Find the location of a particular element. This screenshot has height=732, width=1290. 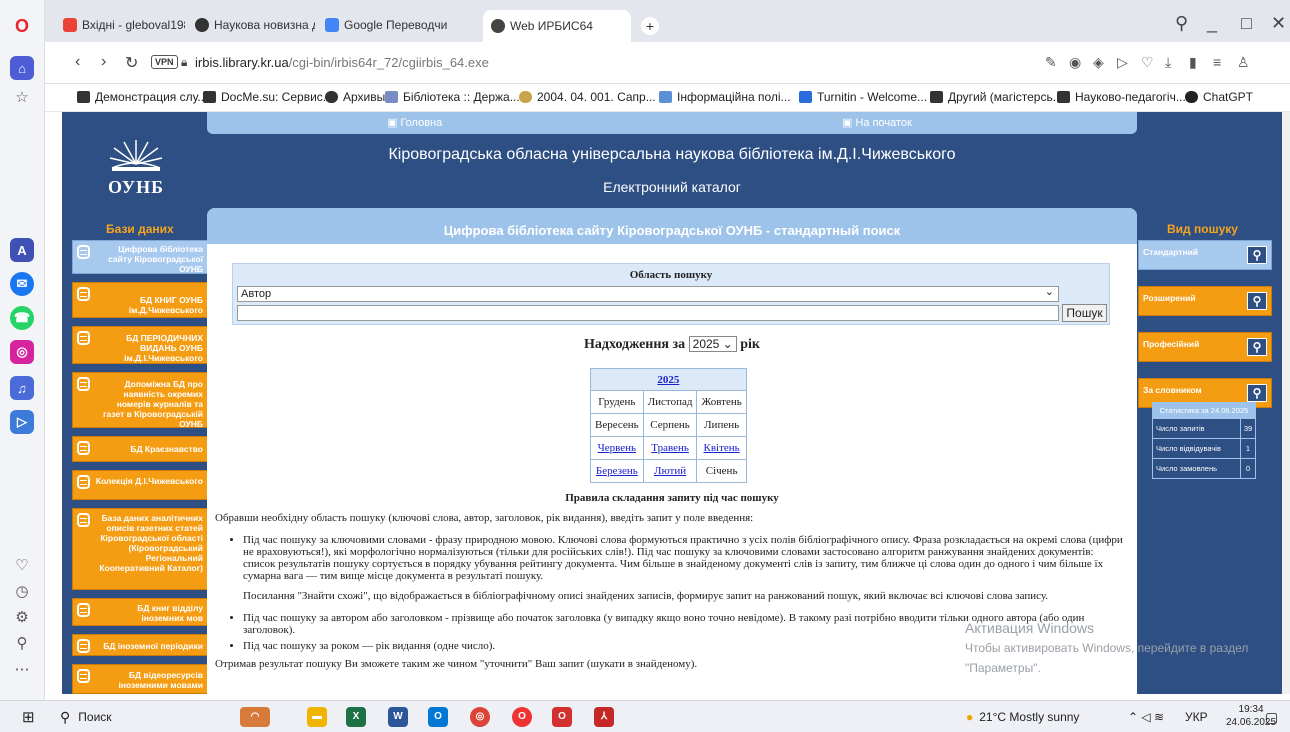

shield-icon: ◈ is located at coordinates (1098, 62).